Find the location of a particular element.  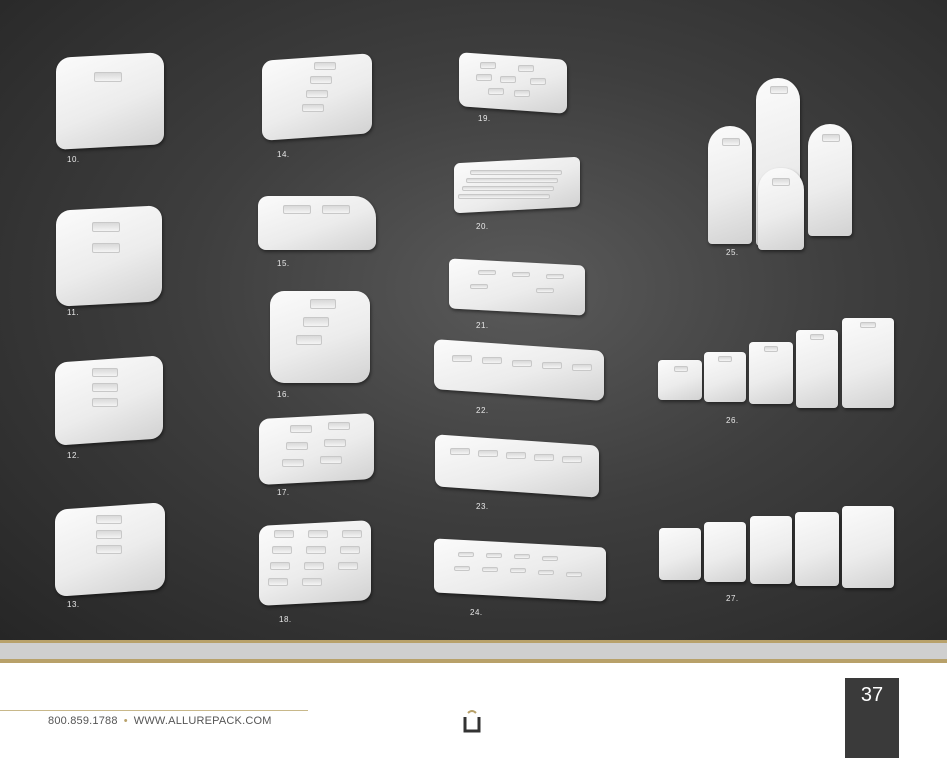

product-label: 21. is located at coordinates (482, 325).